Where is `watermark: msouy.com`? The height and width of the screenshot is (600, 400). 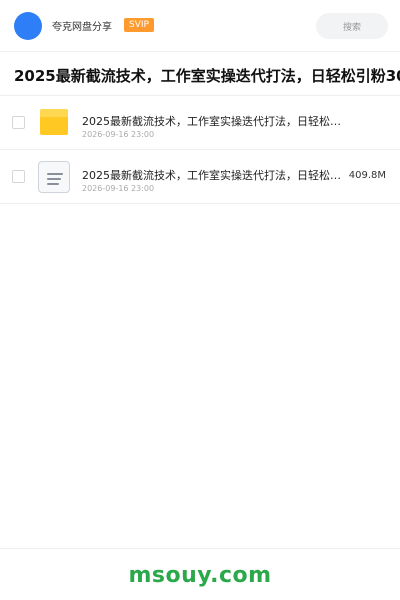
watermark: msouy.com is located at coordinates (200, 575).